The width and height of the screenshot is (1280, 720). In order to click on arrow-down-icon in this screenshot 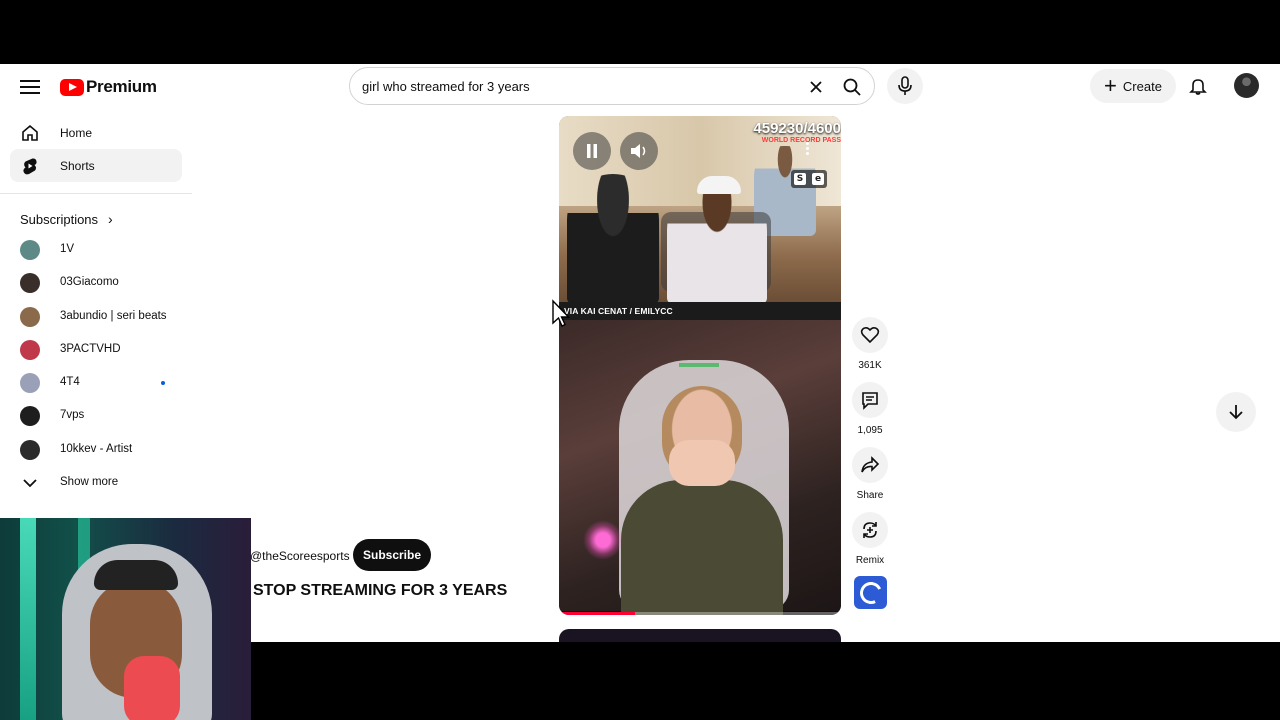, I will do `click(1236, 412)`.